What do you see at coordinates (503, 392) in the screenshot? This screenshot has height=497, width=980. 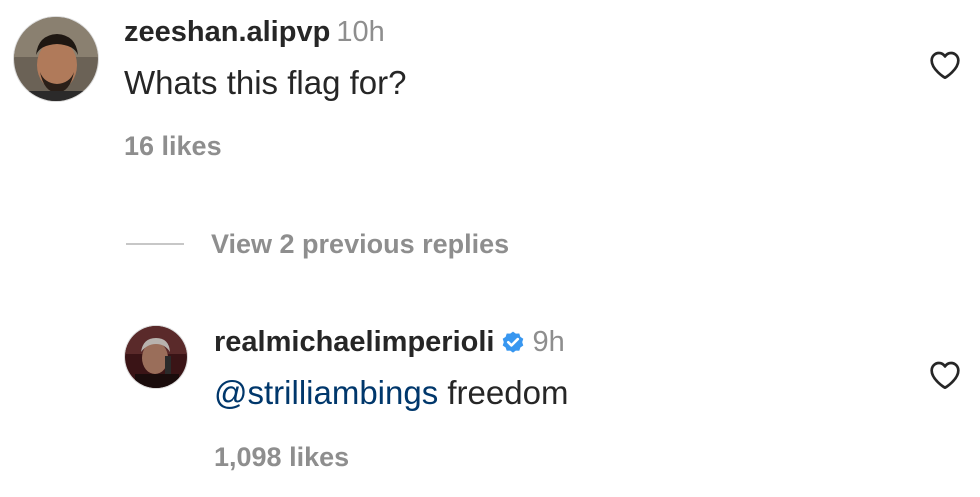 I see `comment-body: freedom` at bounding box center [503, 392].